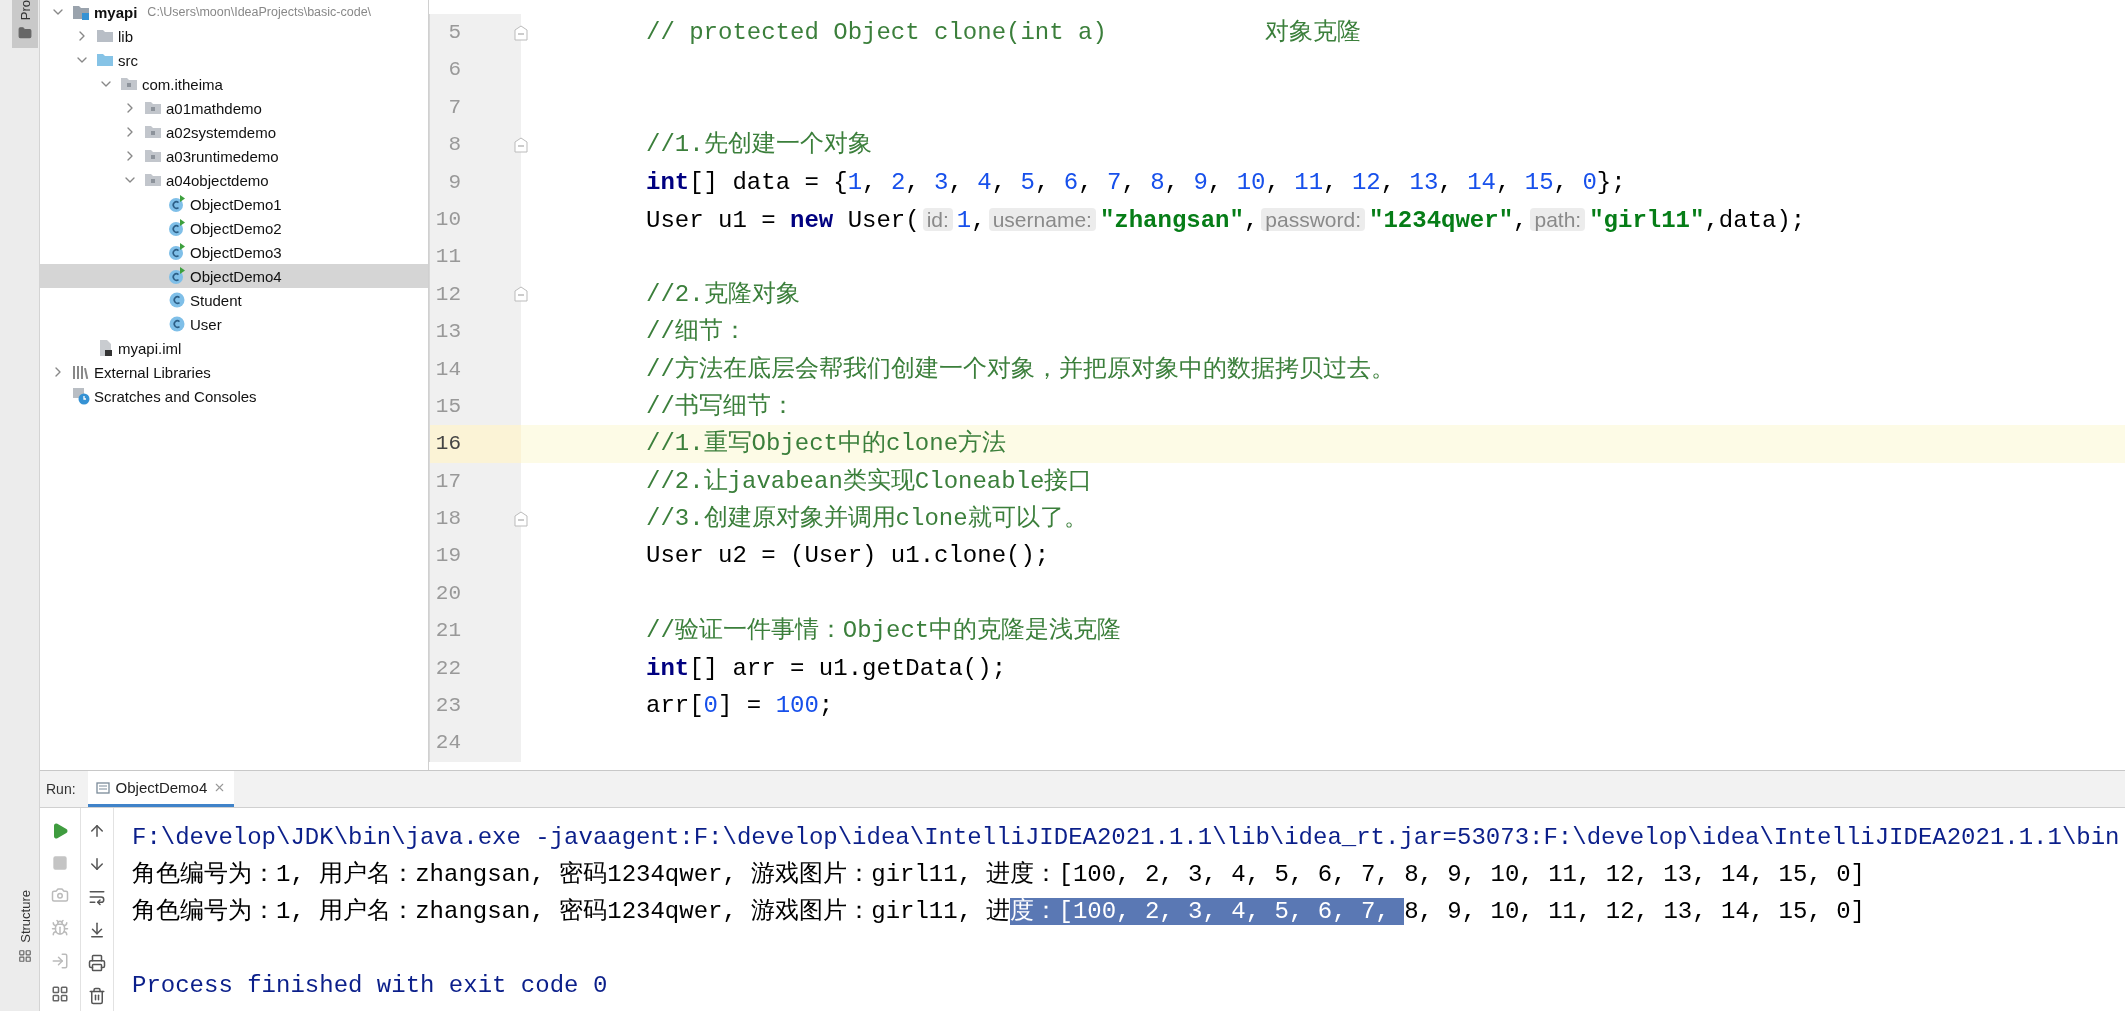 The height and width of the screenshot is (1011, 2125). Describe the element at coordinates (867, 519) in the screenshot. I see `code-line: //3.创建原对象并调用clone就可以了。` at that location.